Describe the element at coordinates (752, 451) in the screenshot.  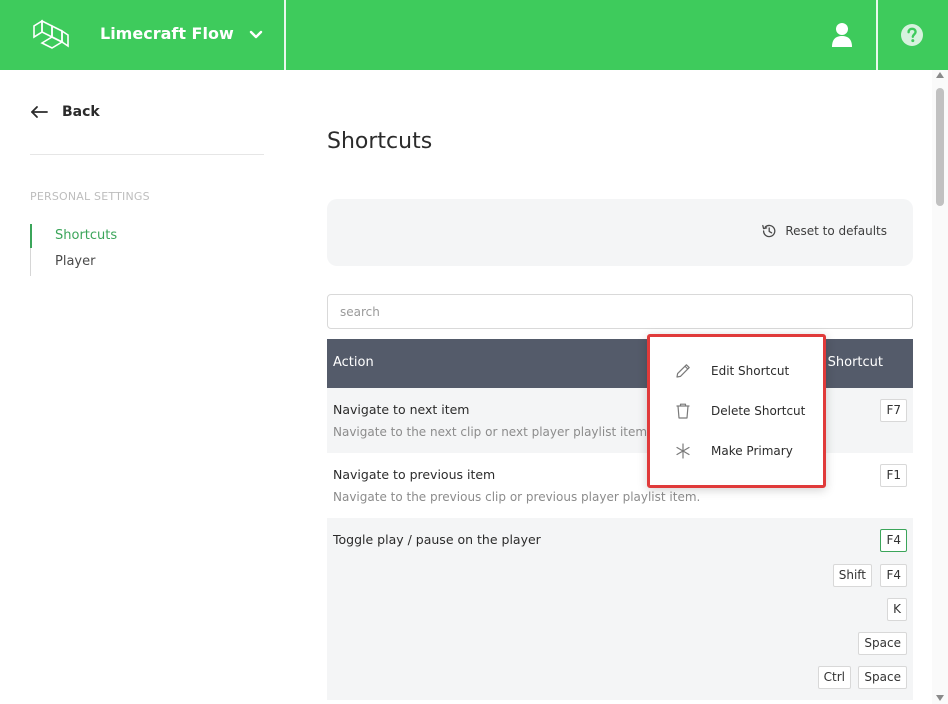
I see `menu-item-label: Make Primary` at that location.